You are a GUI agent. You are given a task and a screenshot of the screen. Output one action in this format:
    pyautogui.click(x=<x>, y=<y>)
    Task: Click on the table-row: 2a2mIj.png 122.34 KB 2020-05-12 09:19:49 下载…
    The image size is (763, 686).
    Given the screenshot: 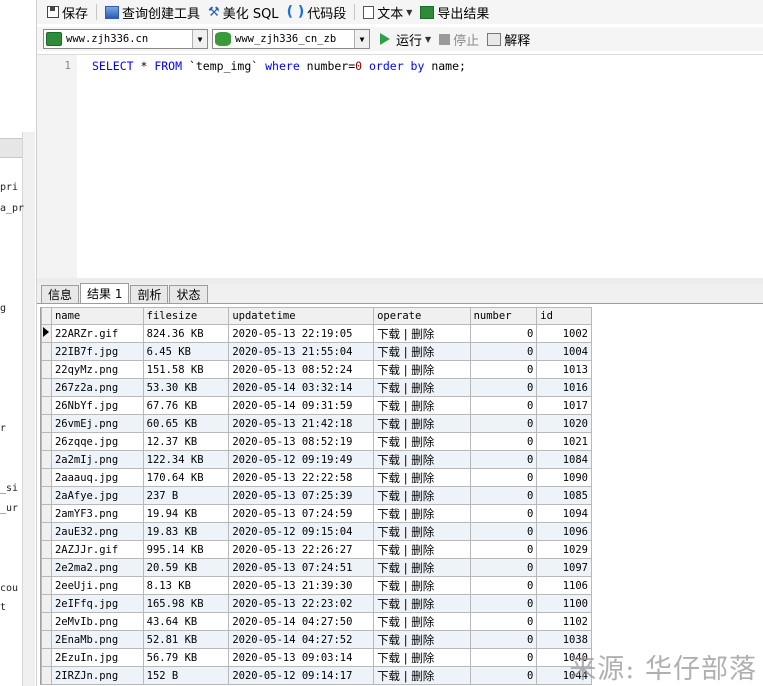 What is the action you would take?
    pyautogui.click(x=316, y=459)
    